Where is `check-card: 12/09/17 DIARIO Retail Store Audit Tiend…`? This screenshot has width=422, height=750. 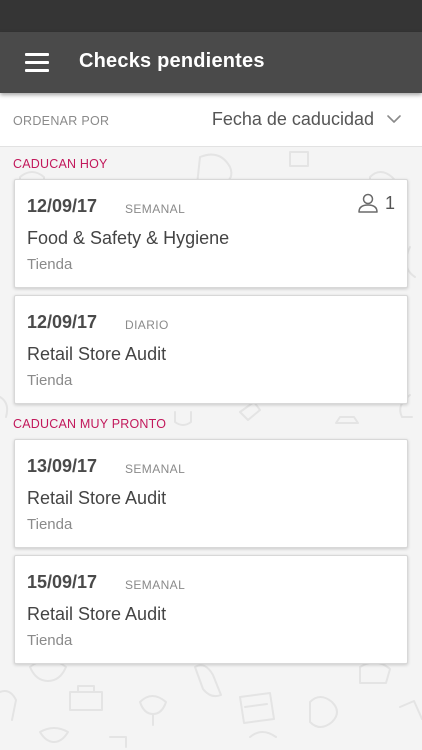
check-card: 12/09/17 DIARIO Retail Store Audit Tiend… is located at coordinates (211, 349).